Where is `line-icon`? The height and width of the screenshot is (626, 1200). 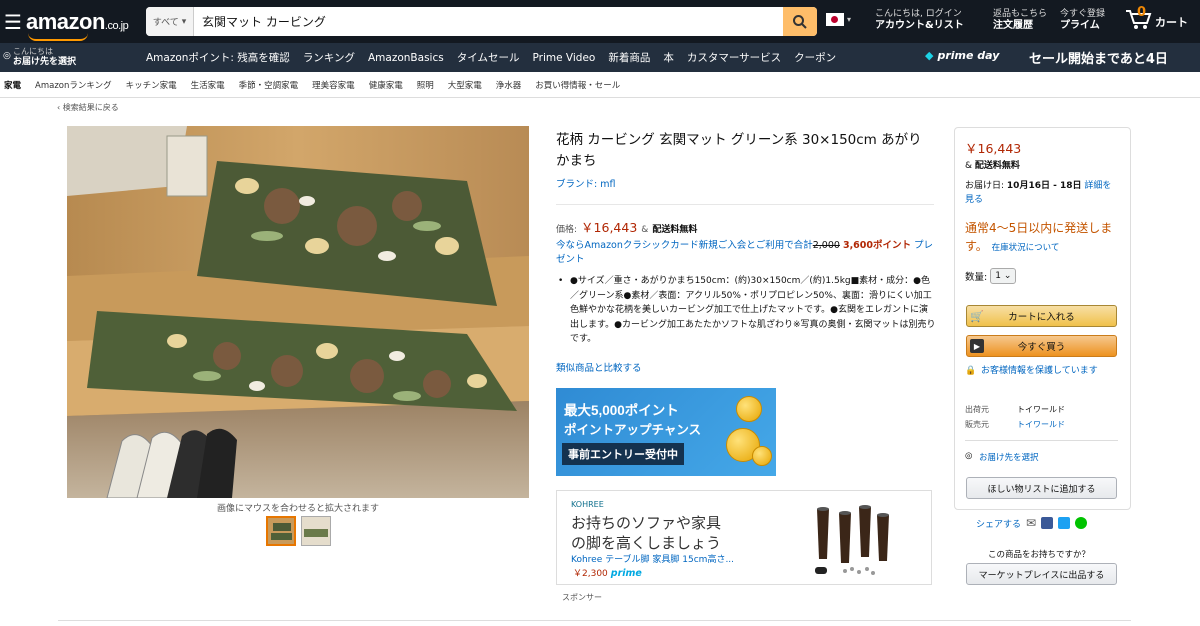 line-icon is located at coordinates (1081, 523).